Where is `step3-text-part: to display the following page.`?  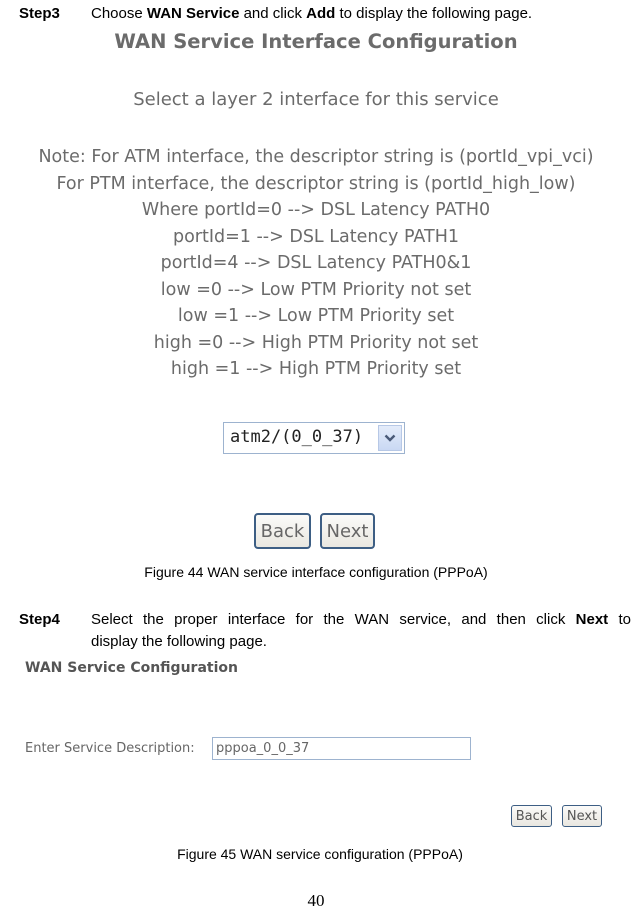 step3-text-part: to display the following page. is located at coordinates (434, 13).